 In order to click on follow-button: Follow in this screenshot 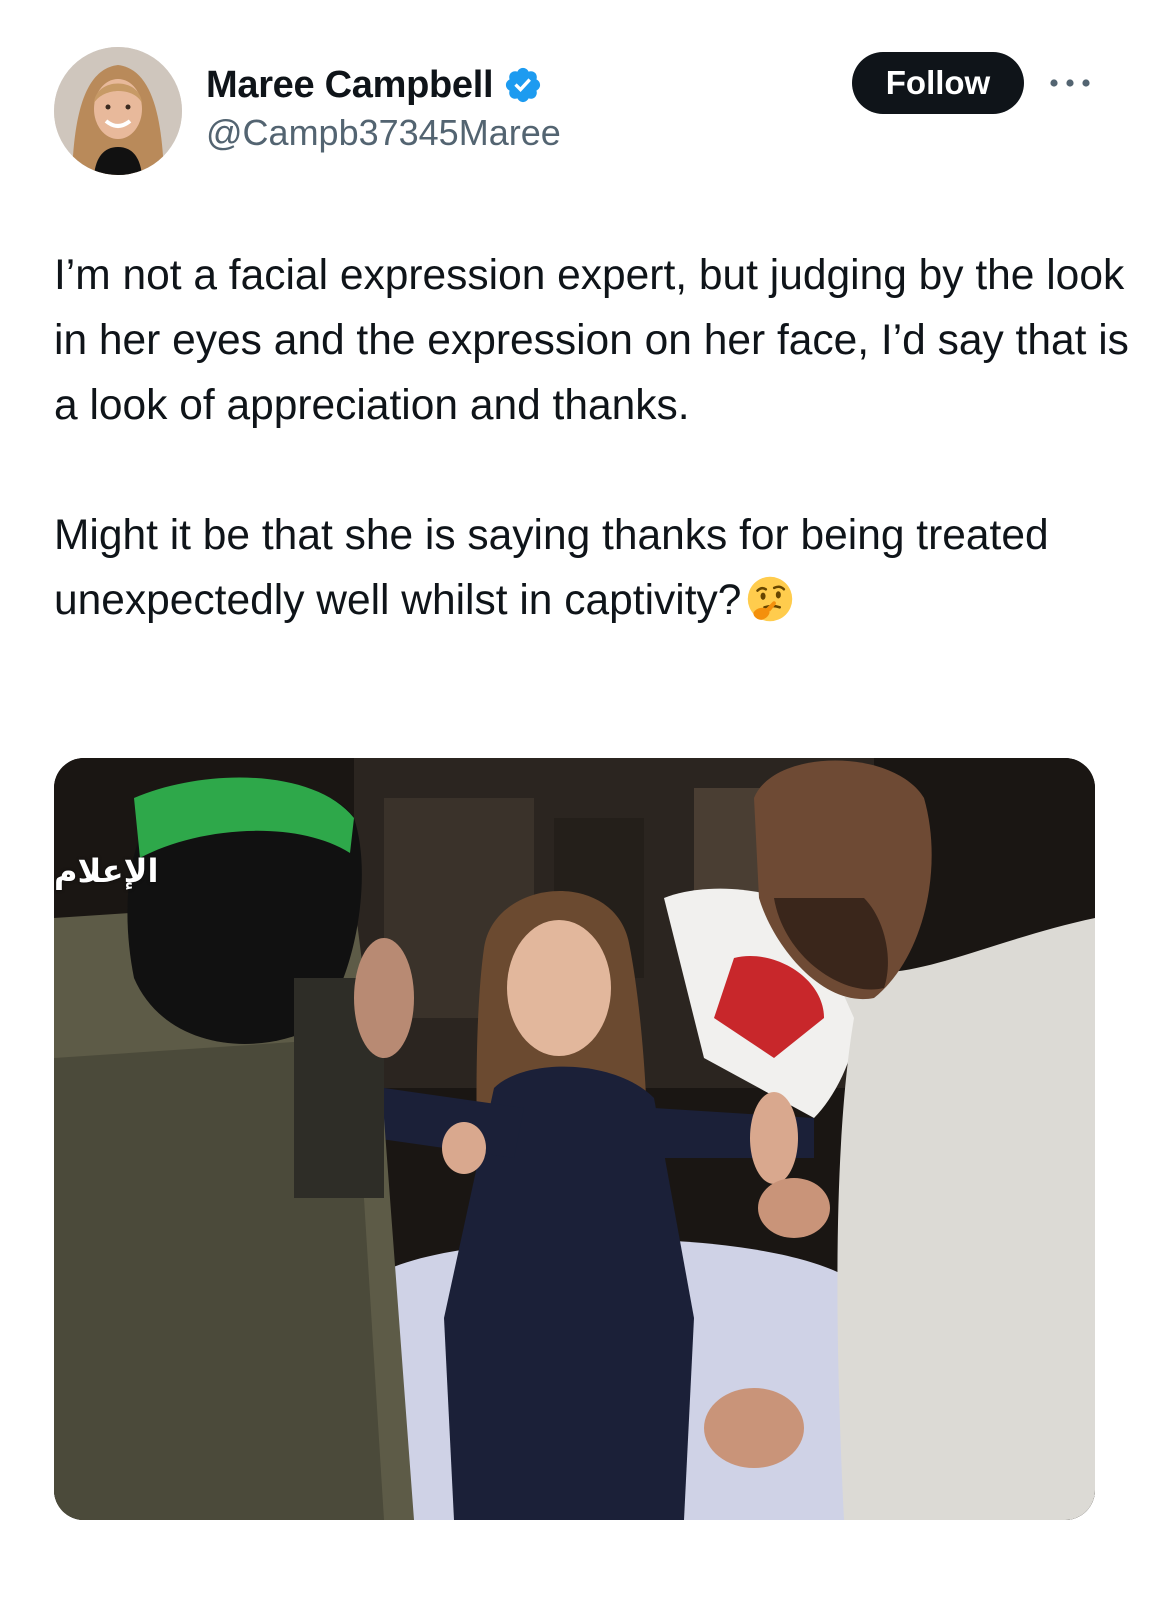, I will do `click(938, 83)`.